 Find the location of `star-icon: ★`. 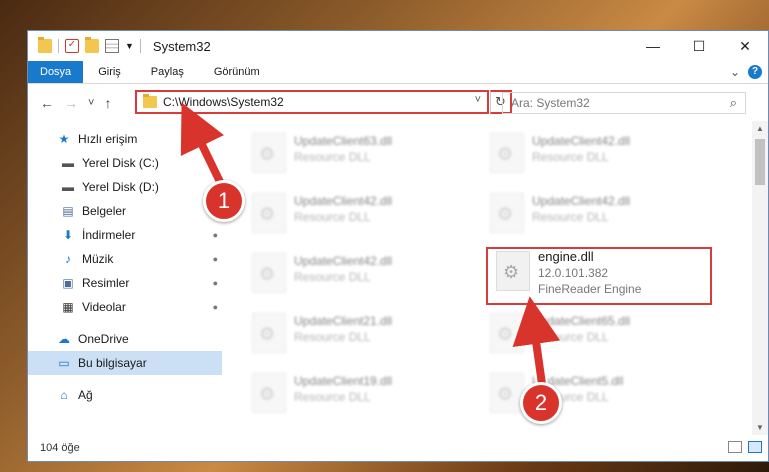

star-icon: ★ is located at coordinates (64, 139).